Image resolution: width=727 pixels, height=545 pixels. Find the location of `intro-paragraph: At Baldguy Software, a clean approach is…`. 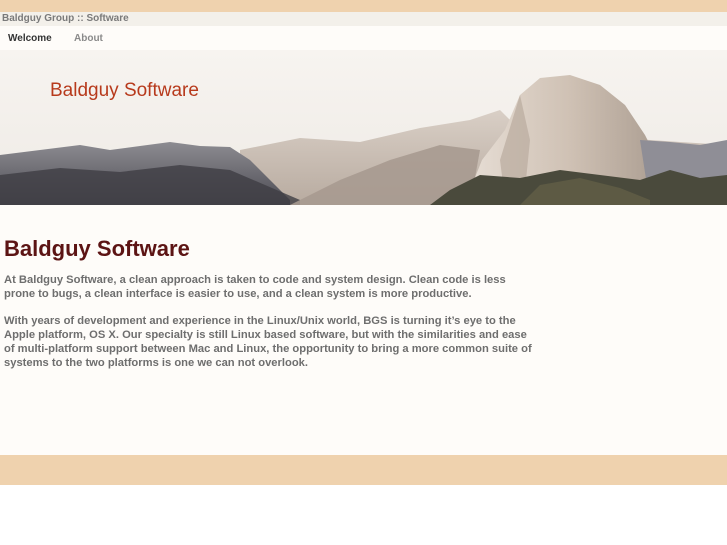

intro-paragraph: At Baldguy Software, a clean approach is… is located at coordinates (255, 287).